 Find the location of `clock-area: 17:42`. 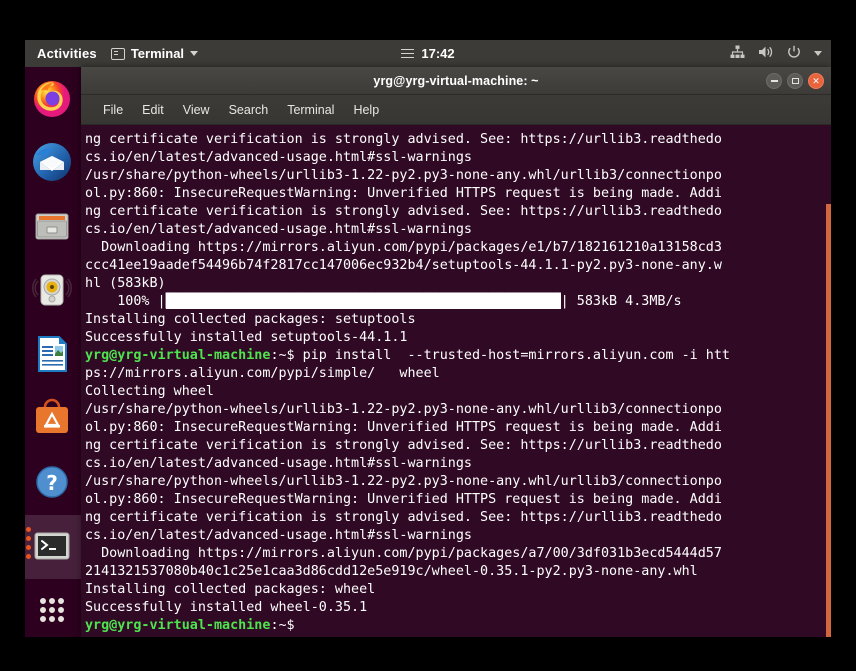

clock-area: 17:42 is located at coordinates (428, 53).